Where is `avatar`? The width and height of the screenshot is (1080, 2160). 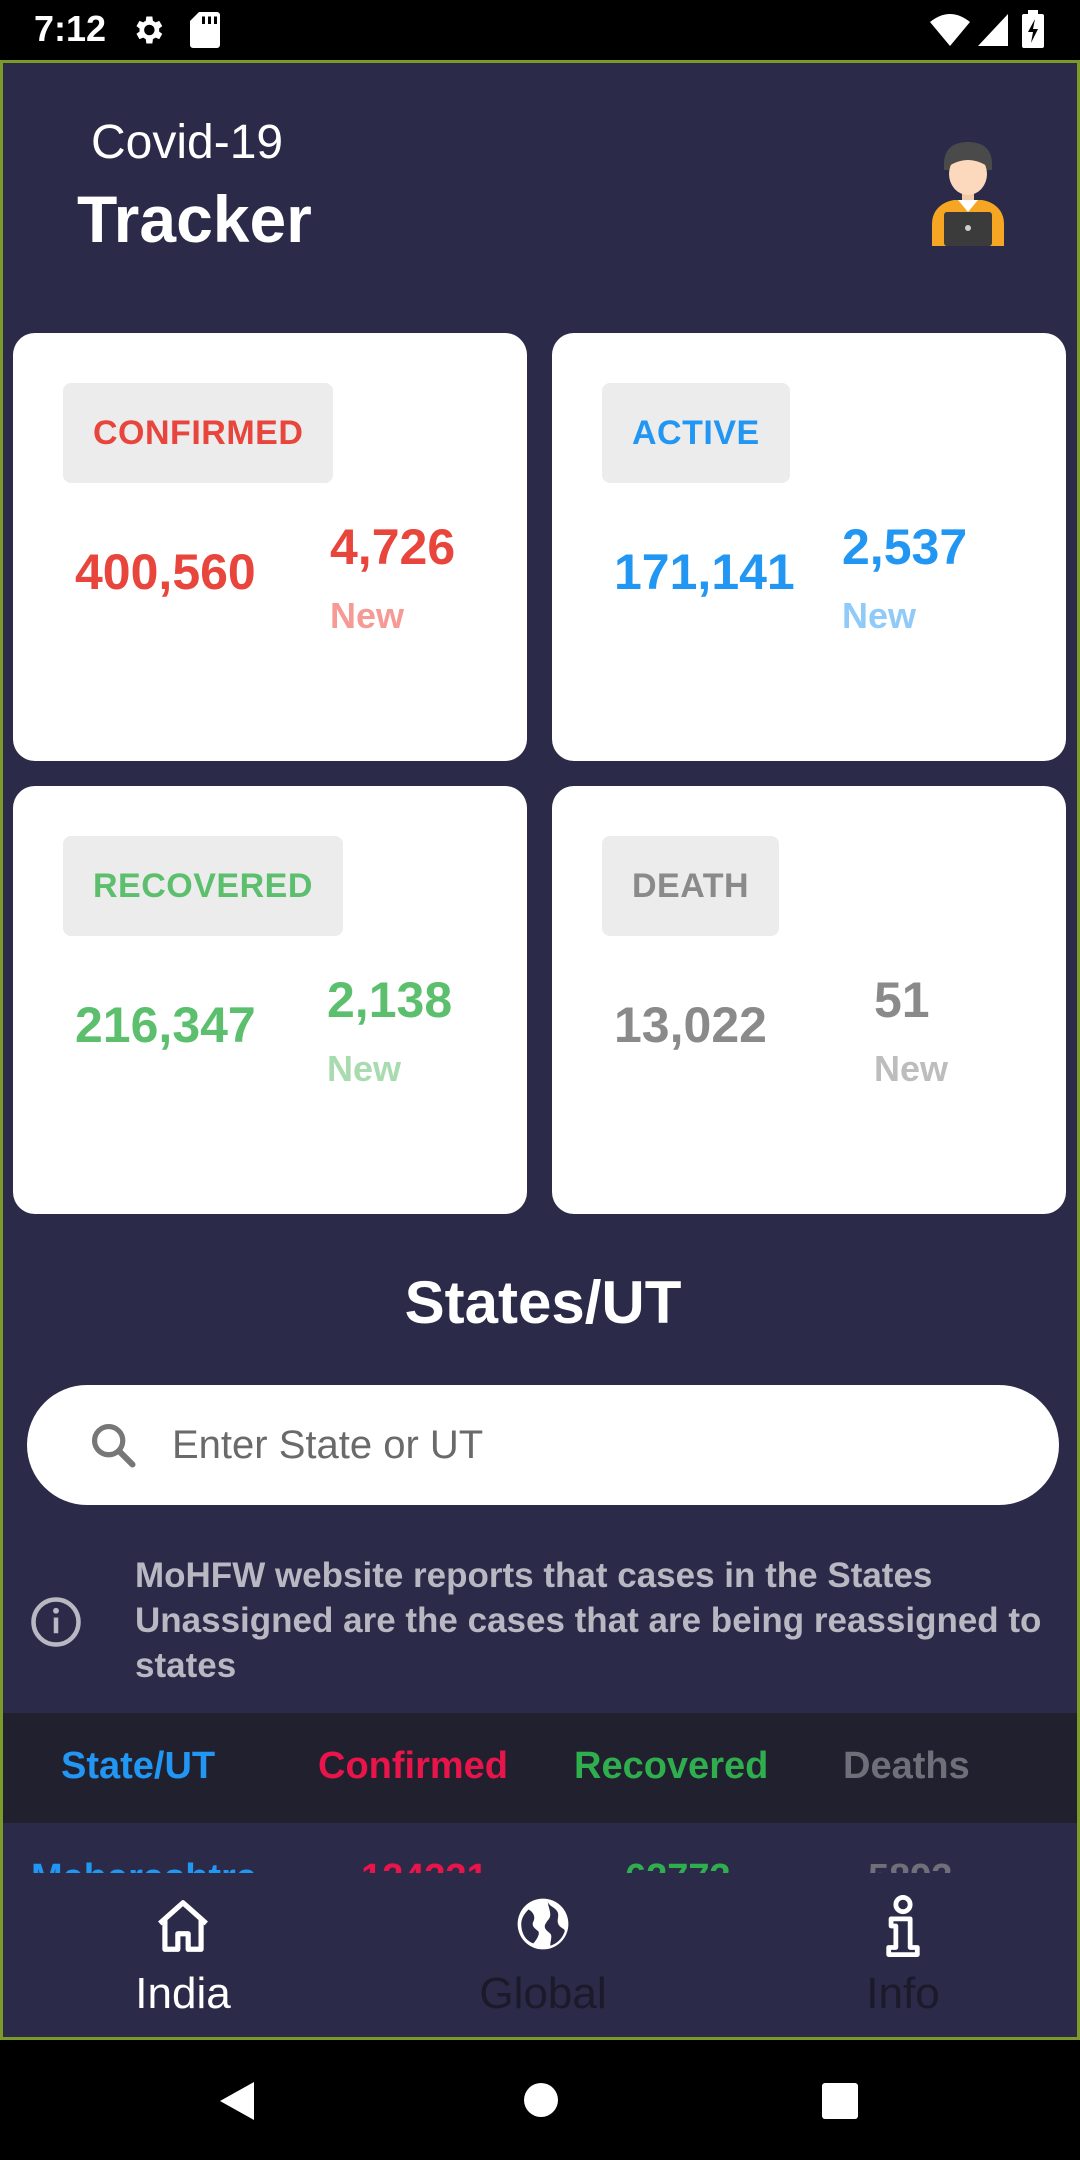 avatar is located at coordinates (968, 193).